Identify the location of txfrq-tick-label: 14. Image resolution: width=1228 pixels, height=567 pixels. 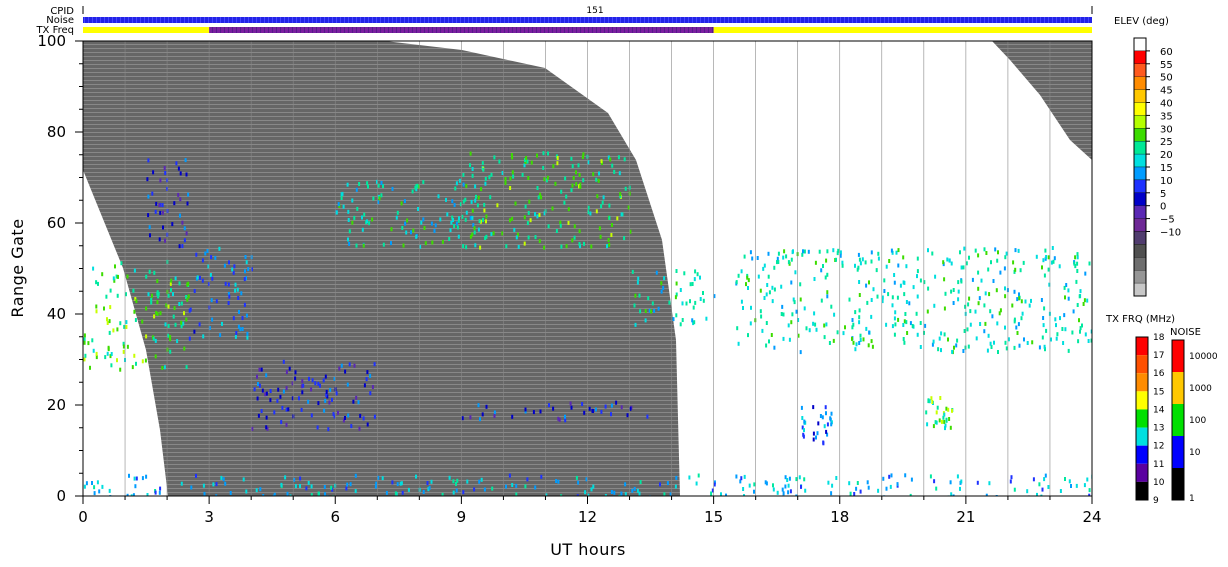
(1159, 410).